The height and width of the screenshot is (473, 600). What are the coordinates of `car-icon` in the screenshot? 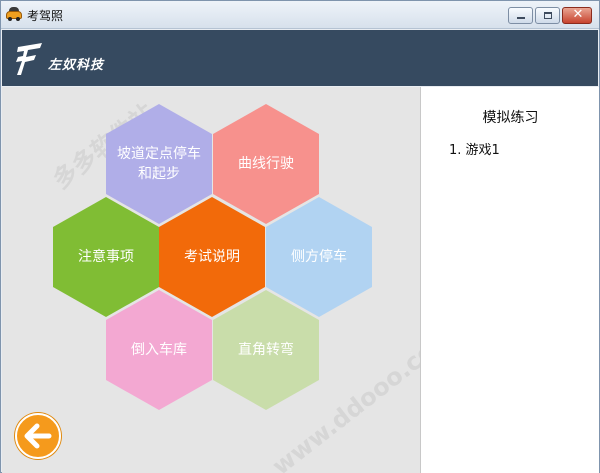 It's located at (14, 14).